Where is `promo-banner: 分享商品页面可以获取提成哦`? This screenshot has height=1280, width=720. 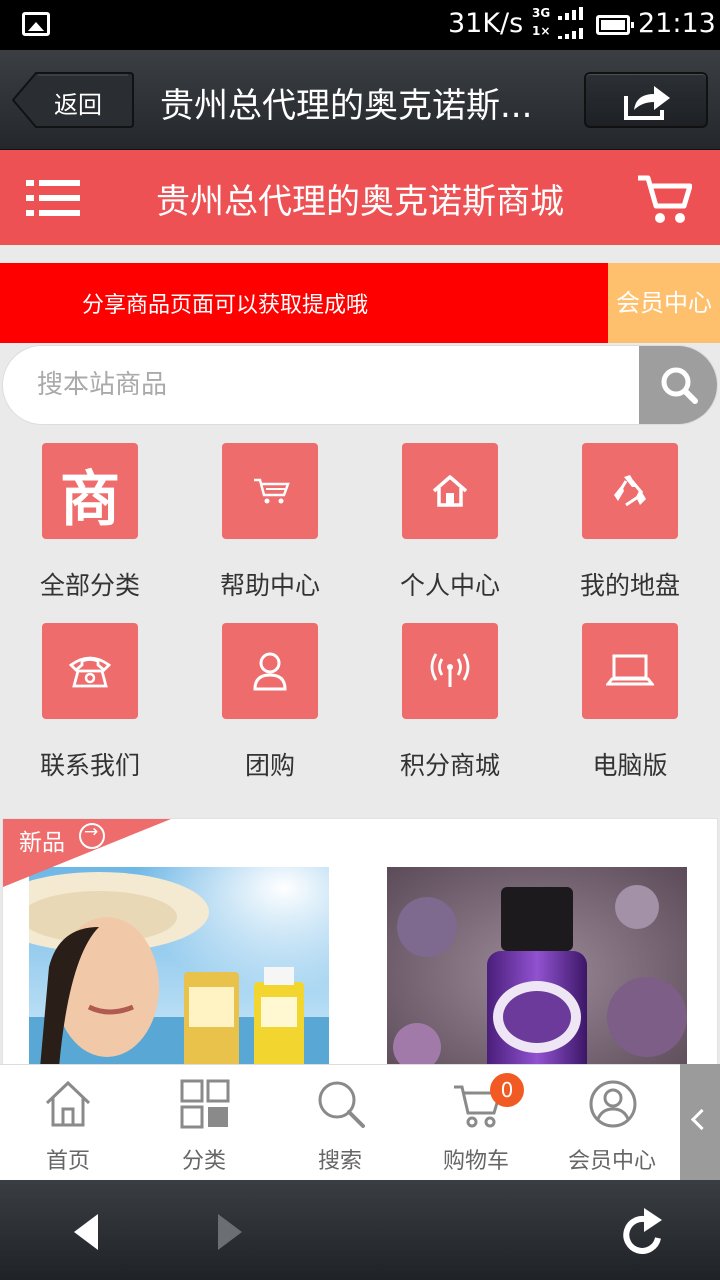 promo-banner: 分享商品页面可以获取提成哦 is located at coordinates (304, 303).